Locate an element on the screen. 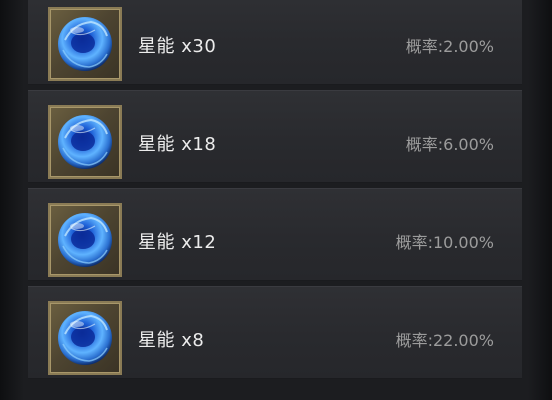 This screenshot has width=552, height=400. item-probability: 概率:22.00% is located at coordinates (444, 340).